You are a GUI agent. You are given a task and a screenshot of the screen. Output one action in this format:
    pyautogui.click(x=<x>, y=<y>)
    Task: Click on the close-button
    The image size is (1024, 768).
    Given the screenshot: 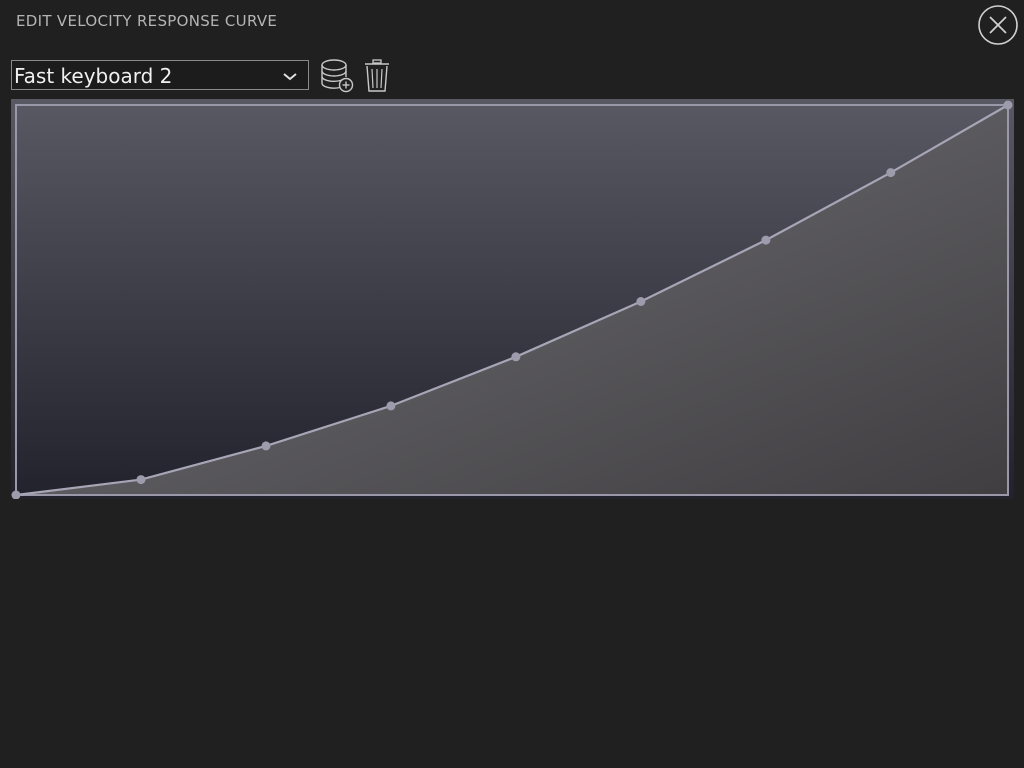 What is the action you would take?
    pyautogui.click(x=998, y=25)
    